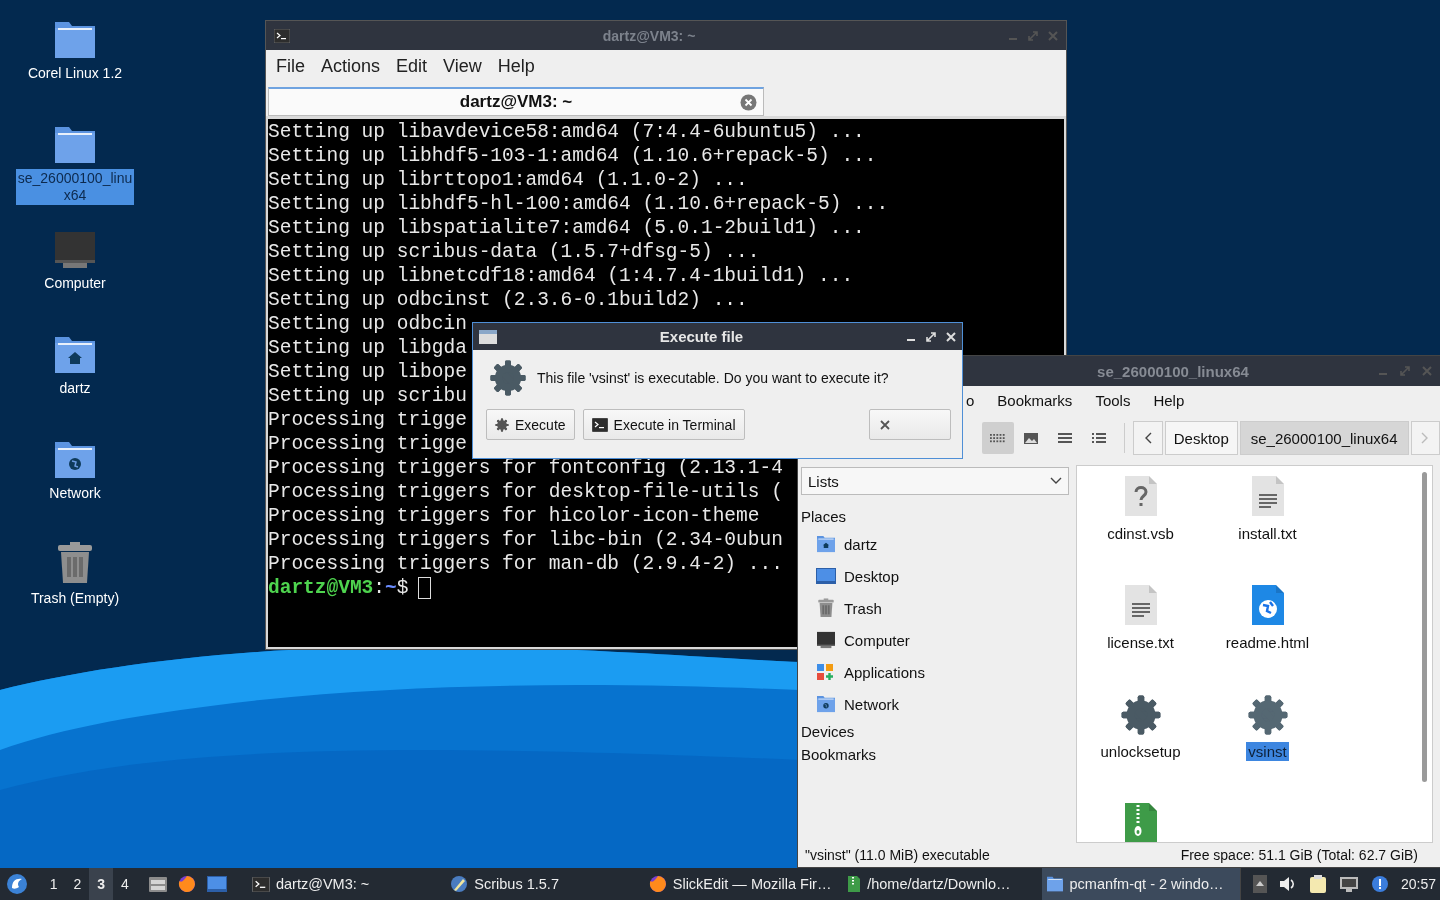  I want to click on terminal-line: Processing triggers for fontconfig (2.13.1-4, so click(525, 468).